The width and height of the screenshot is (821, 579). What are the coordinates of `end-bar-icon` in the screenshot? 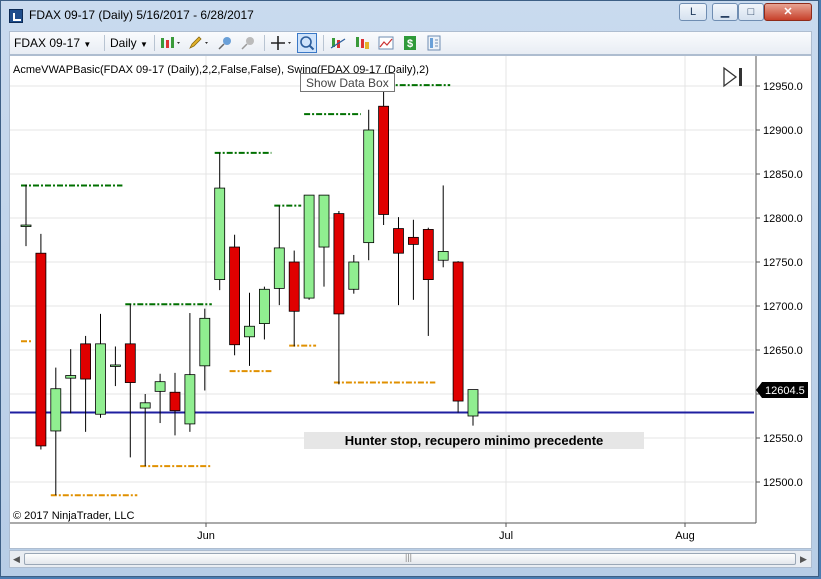 It's located at (740, 77).